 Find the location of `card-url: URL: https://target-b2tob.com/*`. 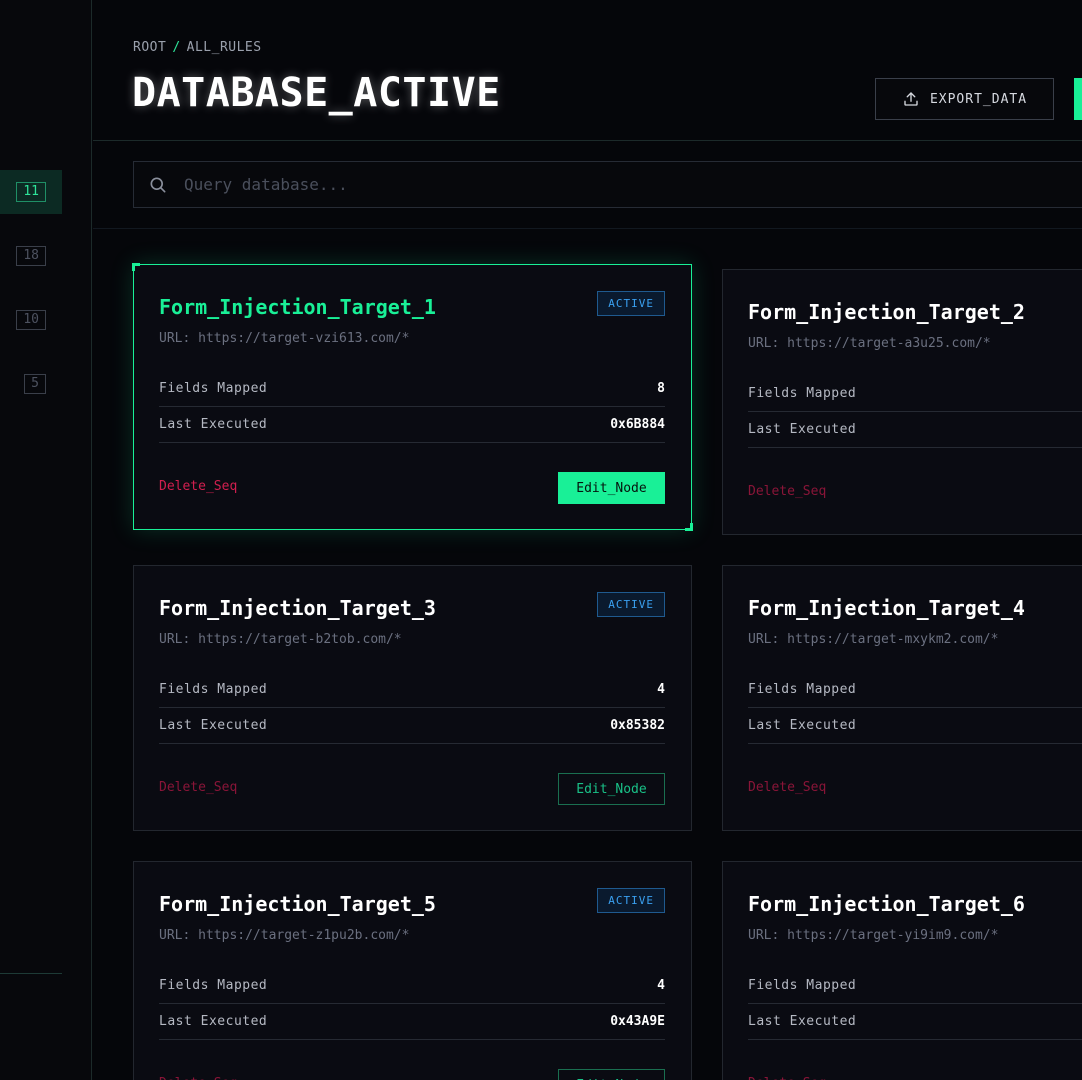

card-url: URL: https://target-b2tob.com/* is located at coordinates (280, 639).